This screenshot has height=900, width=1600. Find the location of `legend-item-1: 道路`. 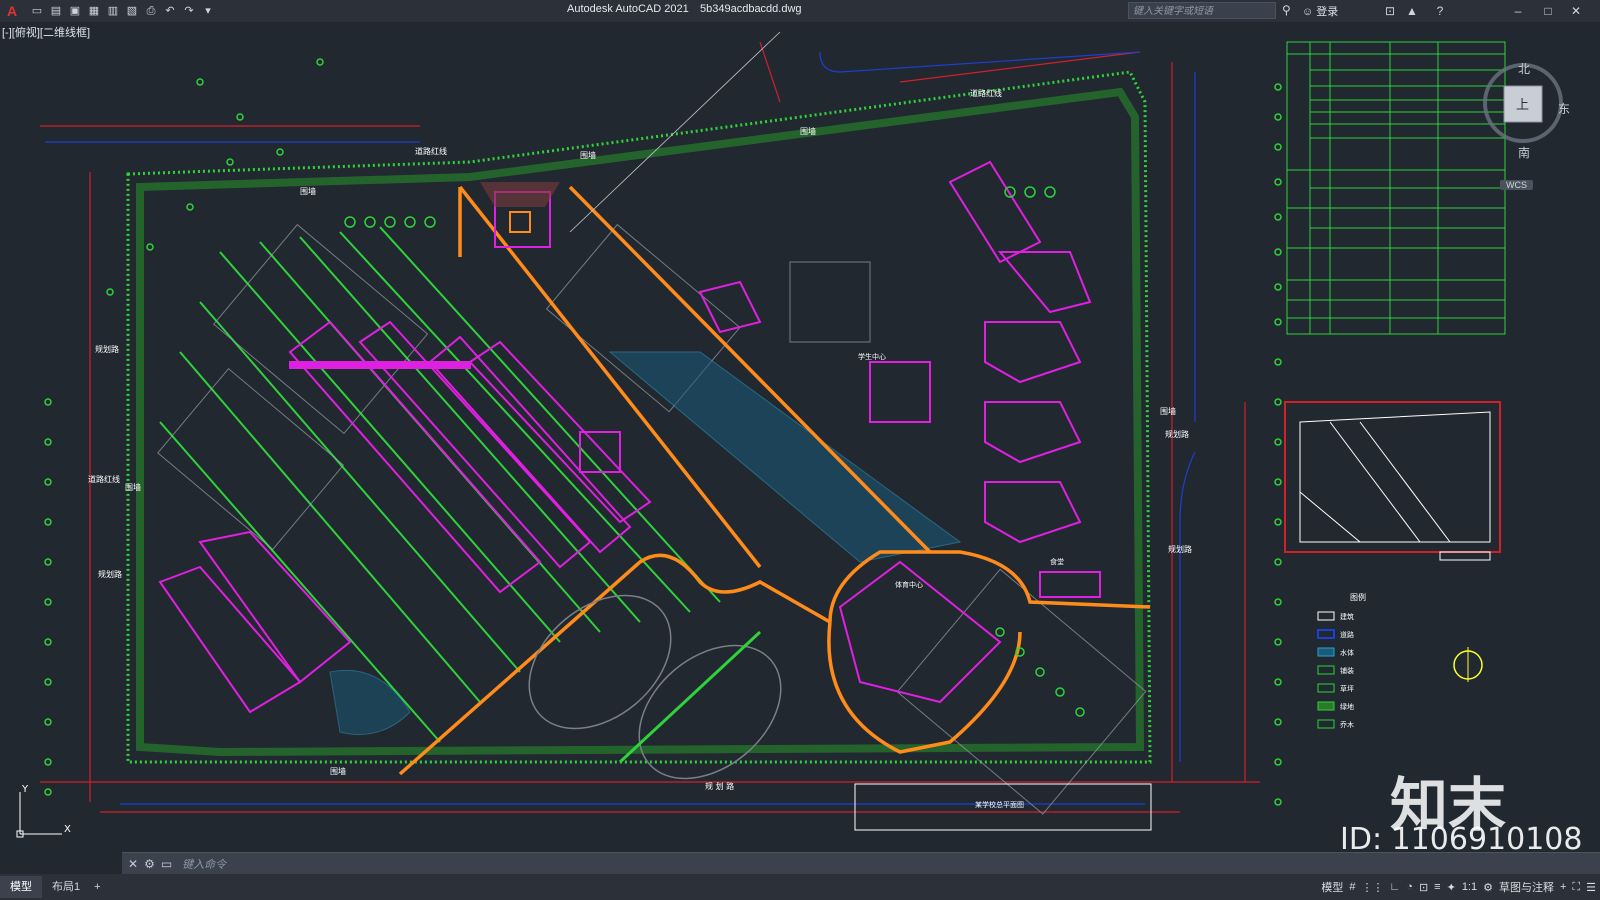

legend-item-1: 道路 is located at coordinates (1347, 634).